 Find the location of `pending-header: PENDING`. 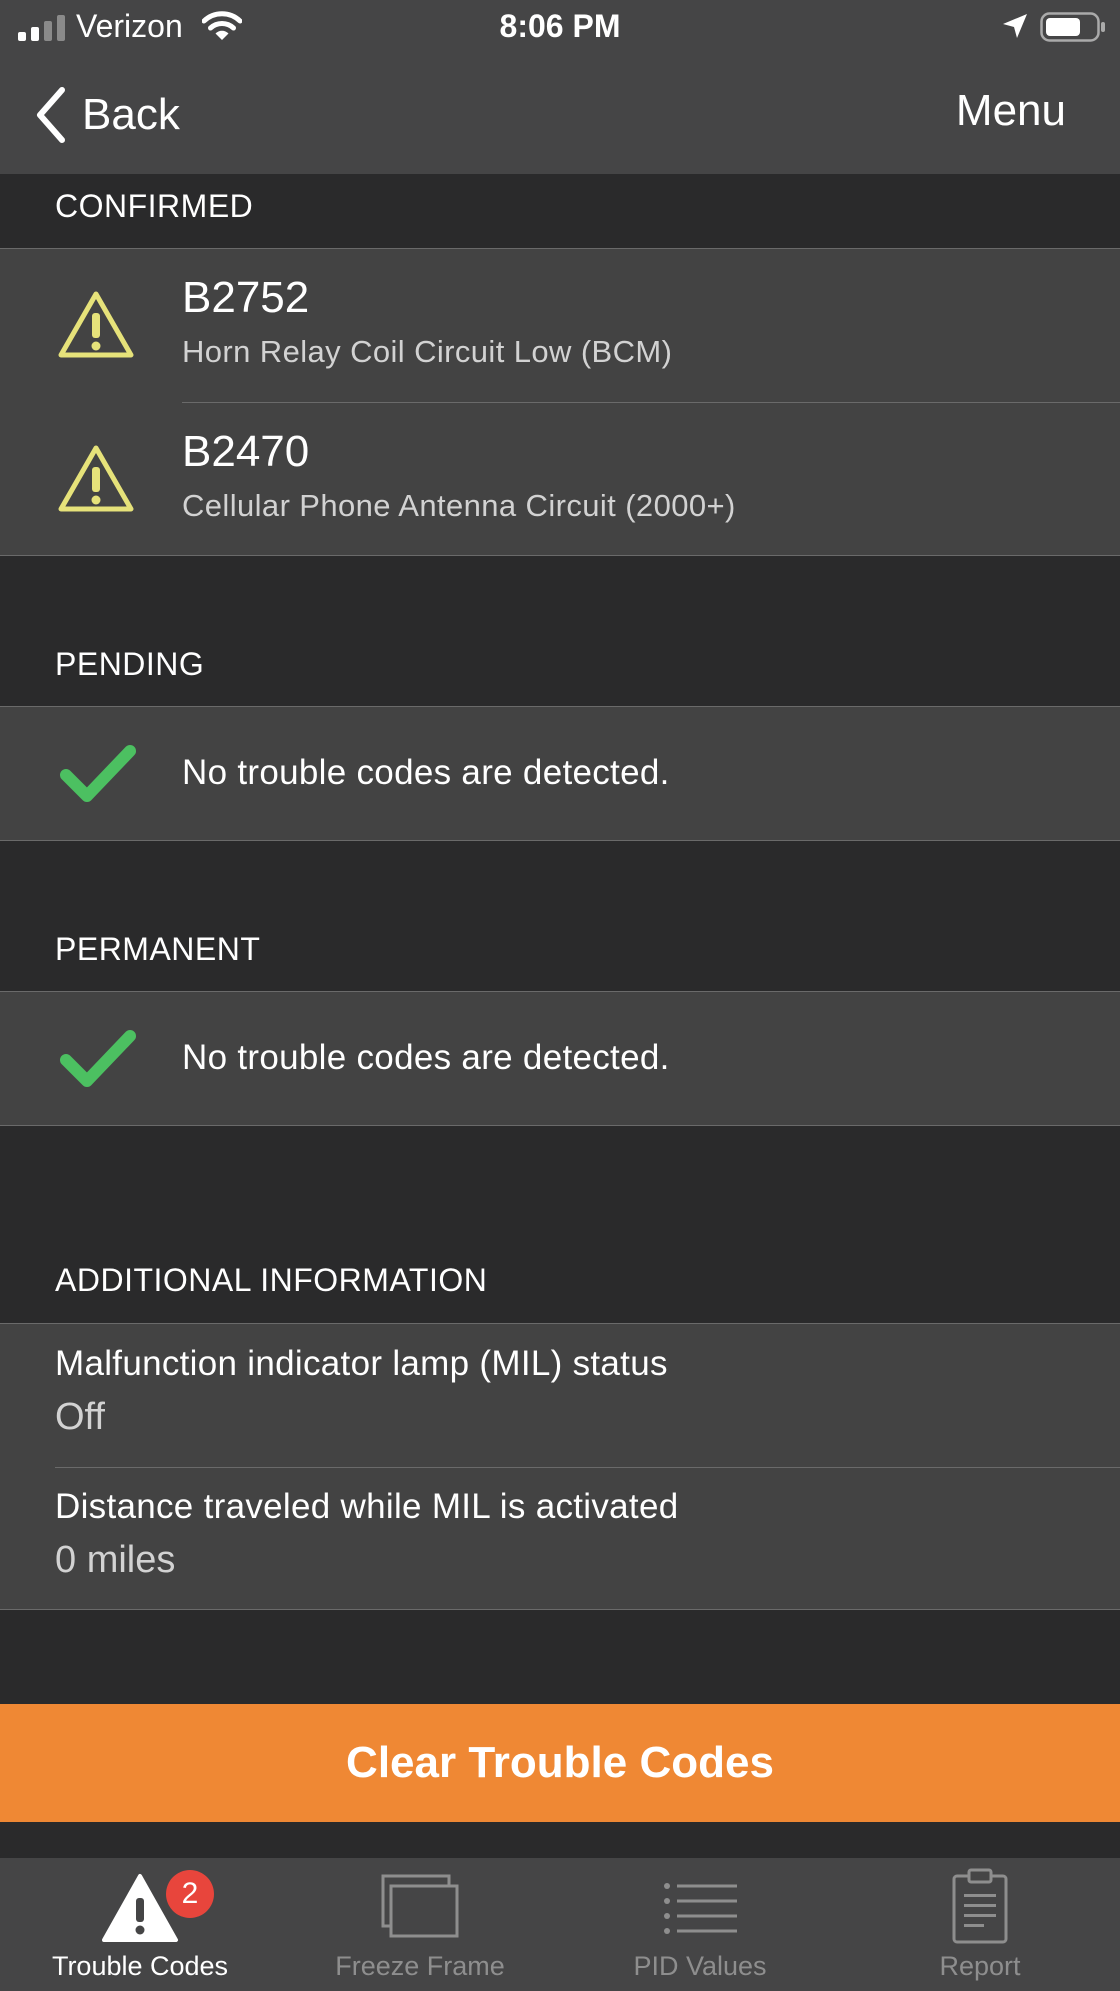

pending-header: PENDING is located at coordinates (130, 664).